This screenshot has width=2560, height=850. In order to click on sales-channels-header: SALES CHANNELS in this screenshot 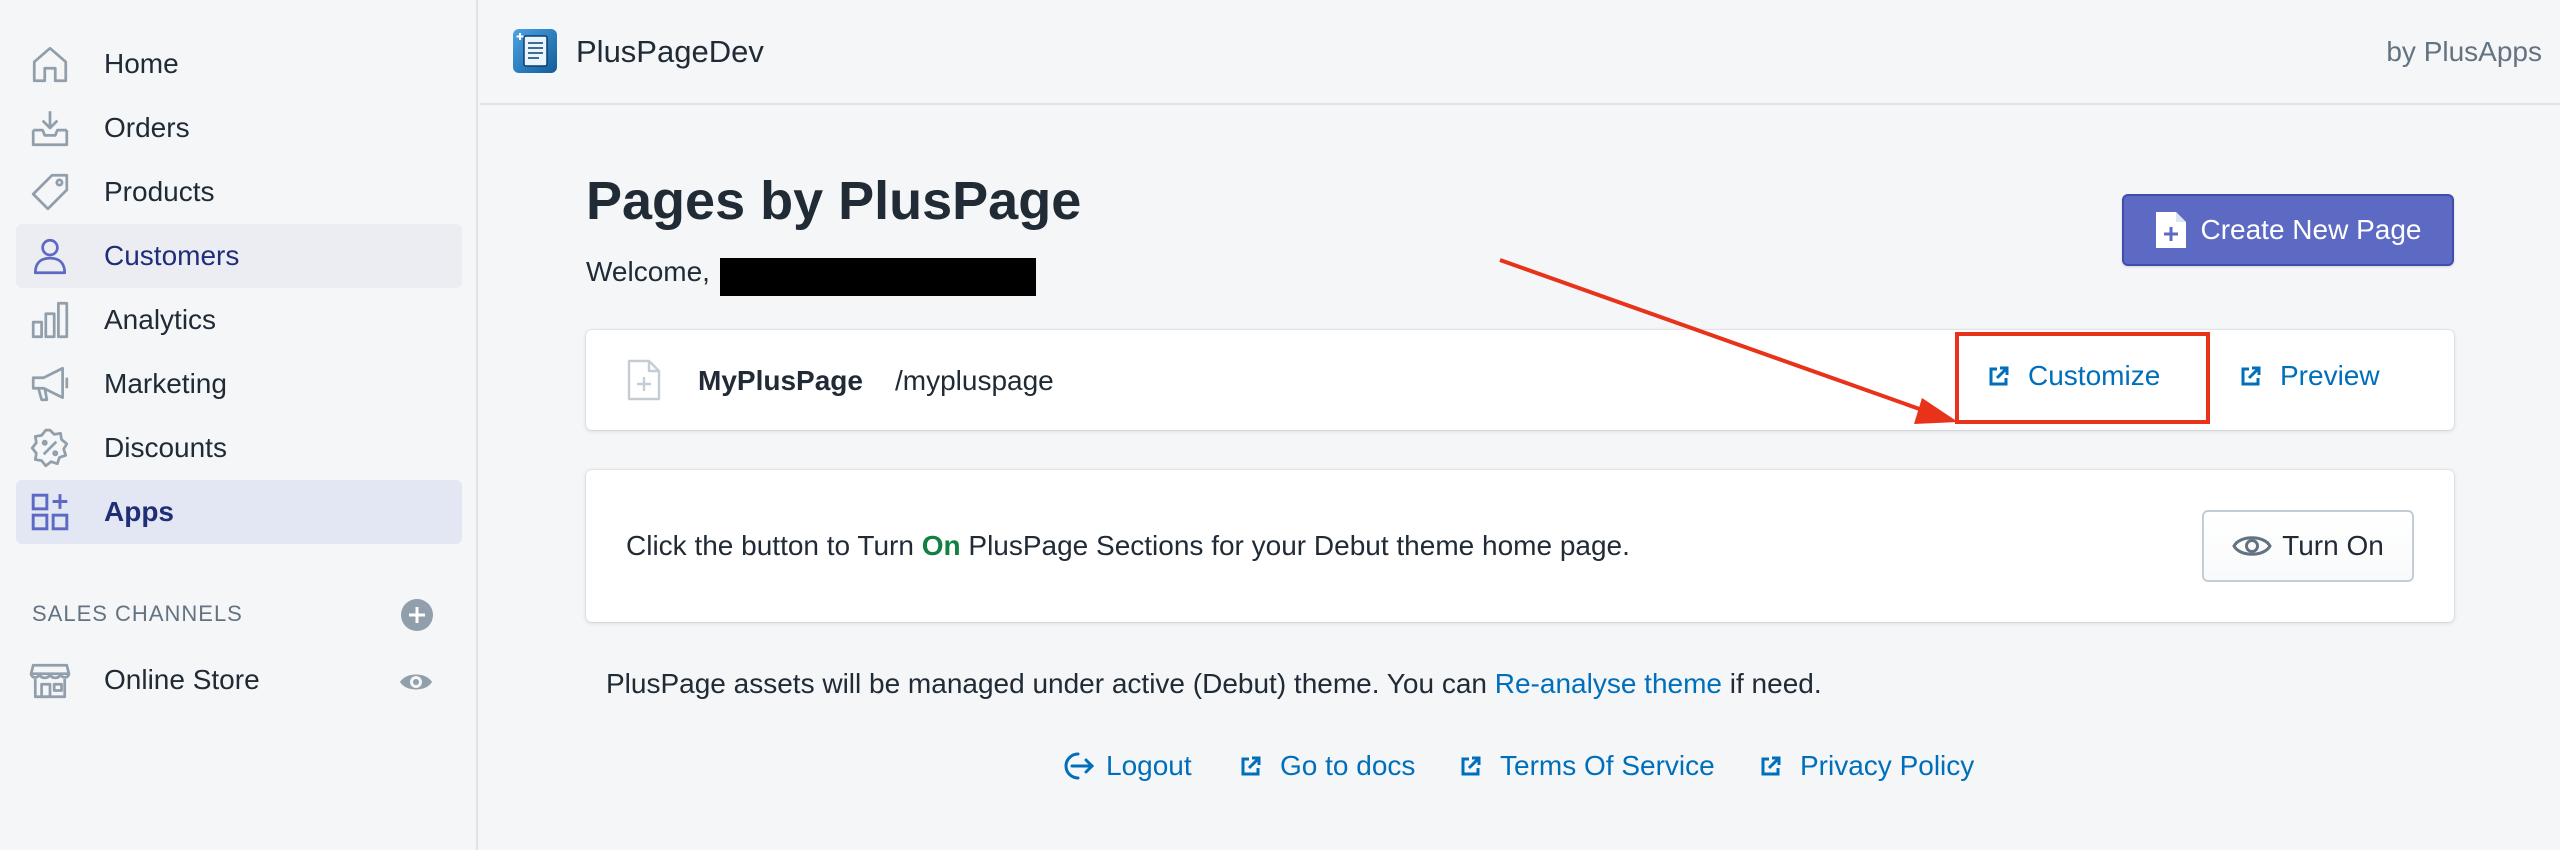, I will do `click(137, 613)`.